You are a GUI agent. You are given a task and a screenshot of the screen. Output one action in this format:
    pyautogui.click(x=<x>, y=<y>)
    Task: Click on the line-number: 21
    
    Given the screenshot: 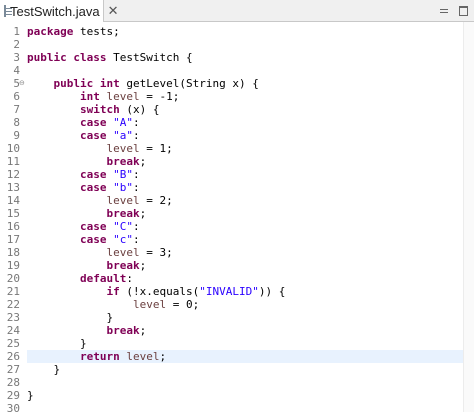 What is the action you would take?
    pyautogui.click(x=13, y=291)
    